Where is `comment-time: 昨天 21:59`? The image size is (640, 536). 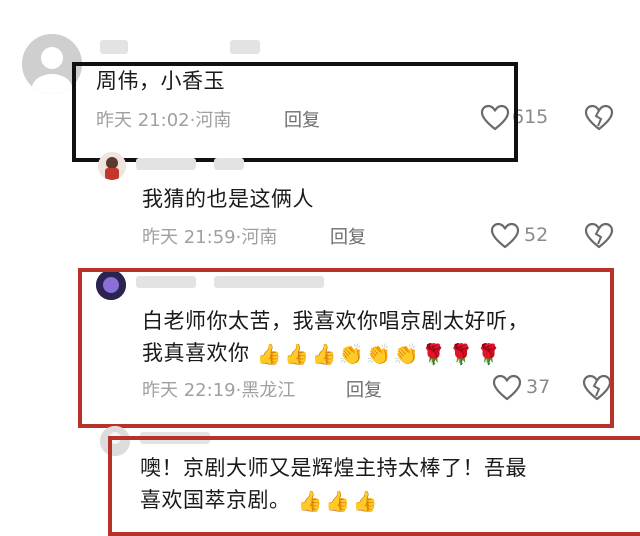
comment-time: 昨天 21:59 is located at coordinates (189, 237).